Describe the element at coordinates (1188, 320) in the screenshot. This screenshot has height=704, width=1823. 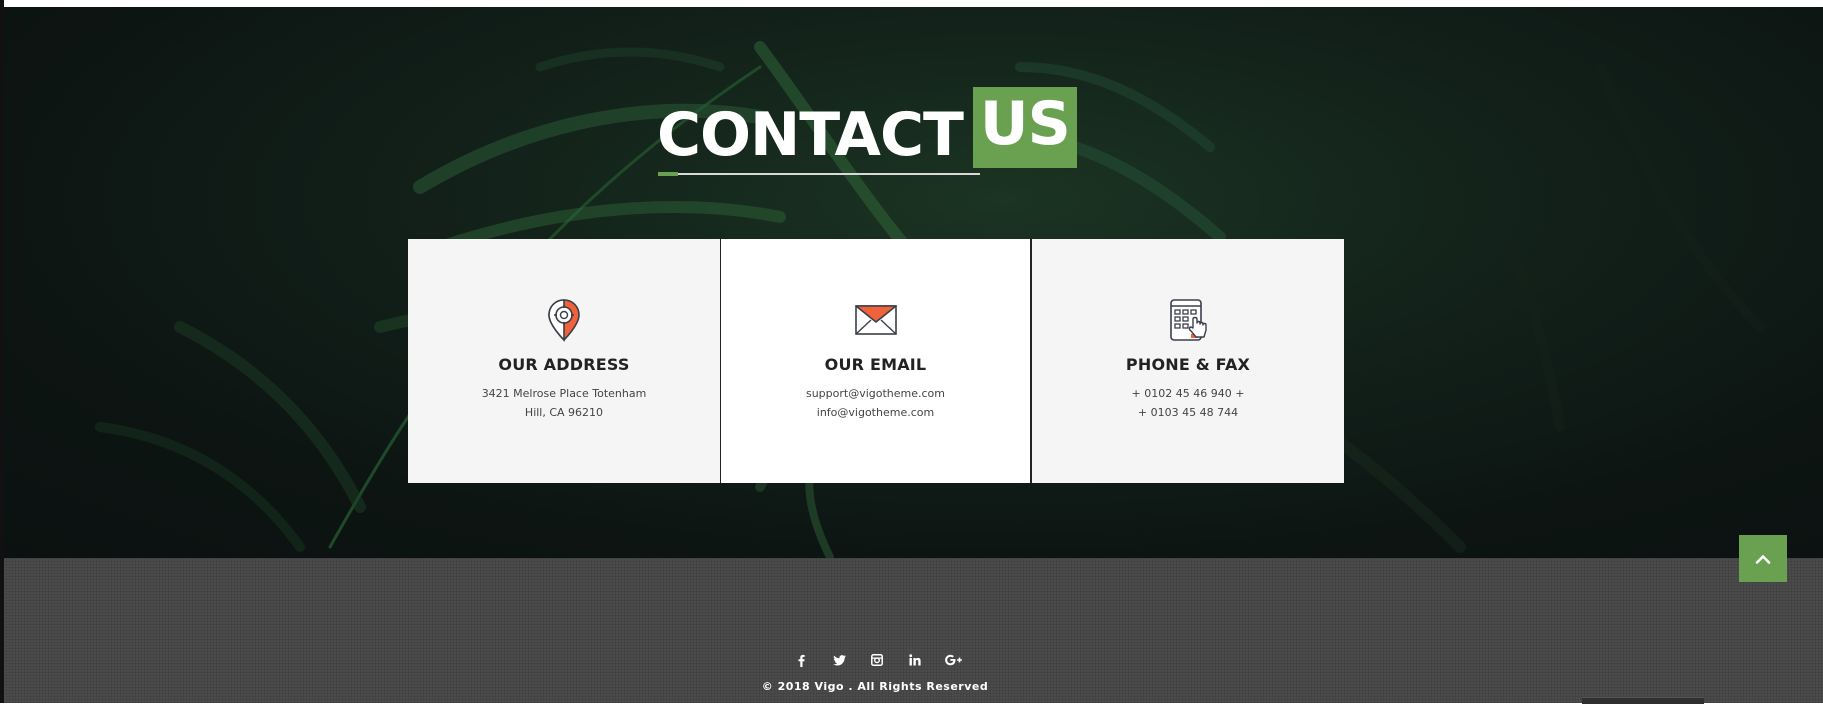
I see `phone-keypad-icon` at that location.